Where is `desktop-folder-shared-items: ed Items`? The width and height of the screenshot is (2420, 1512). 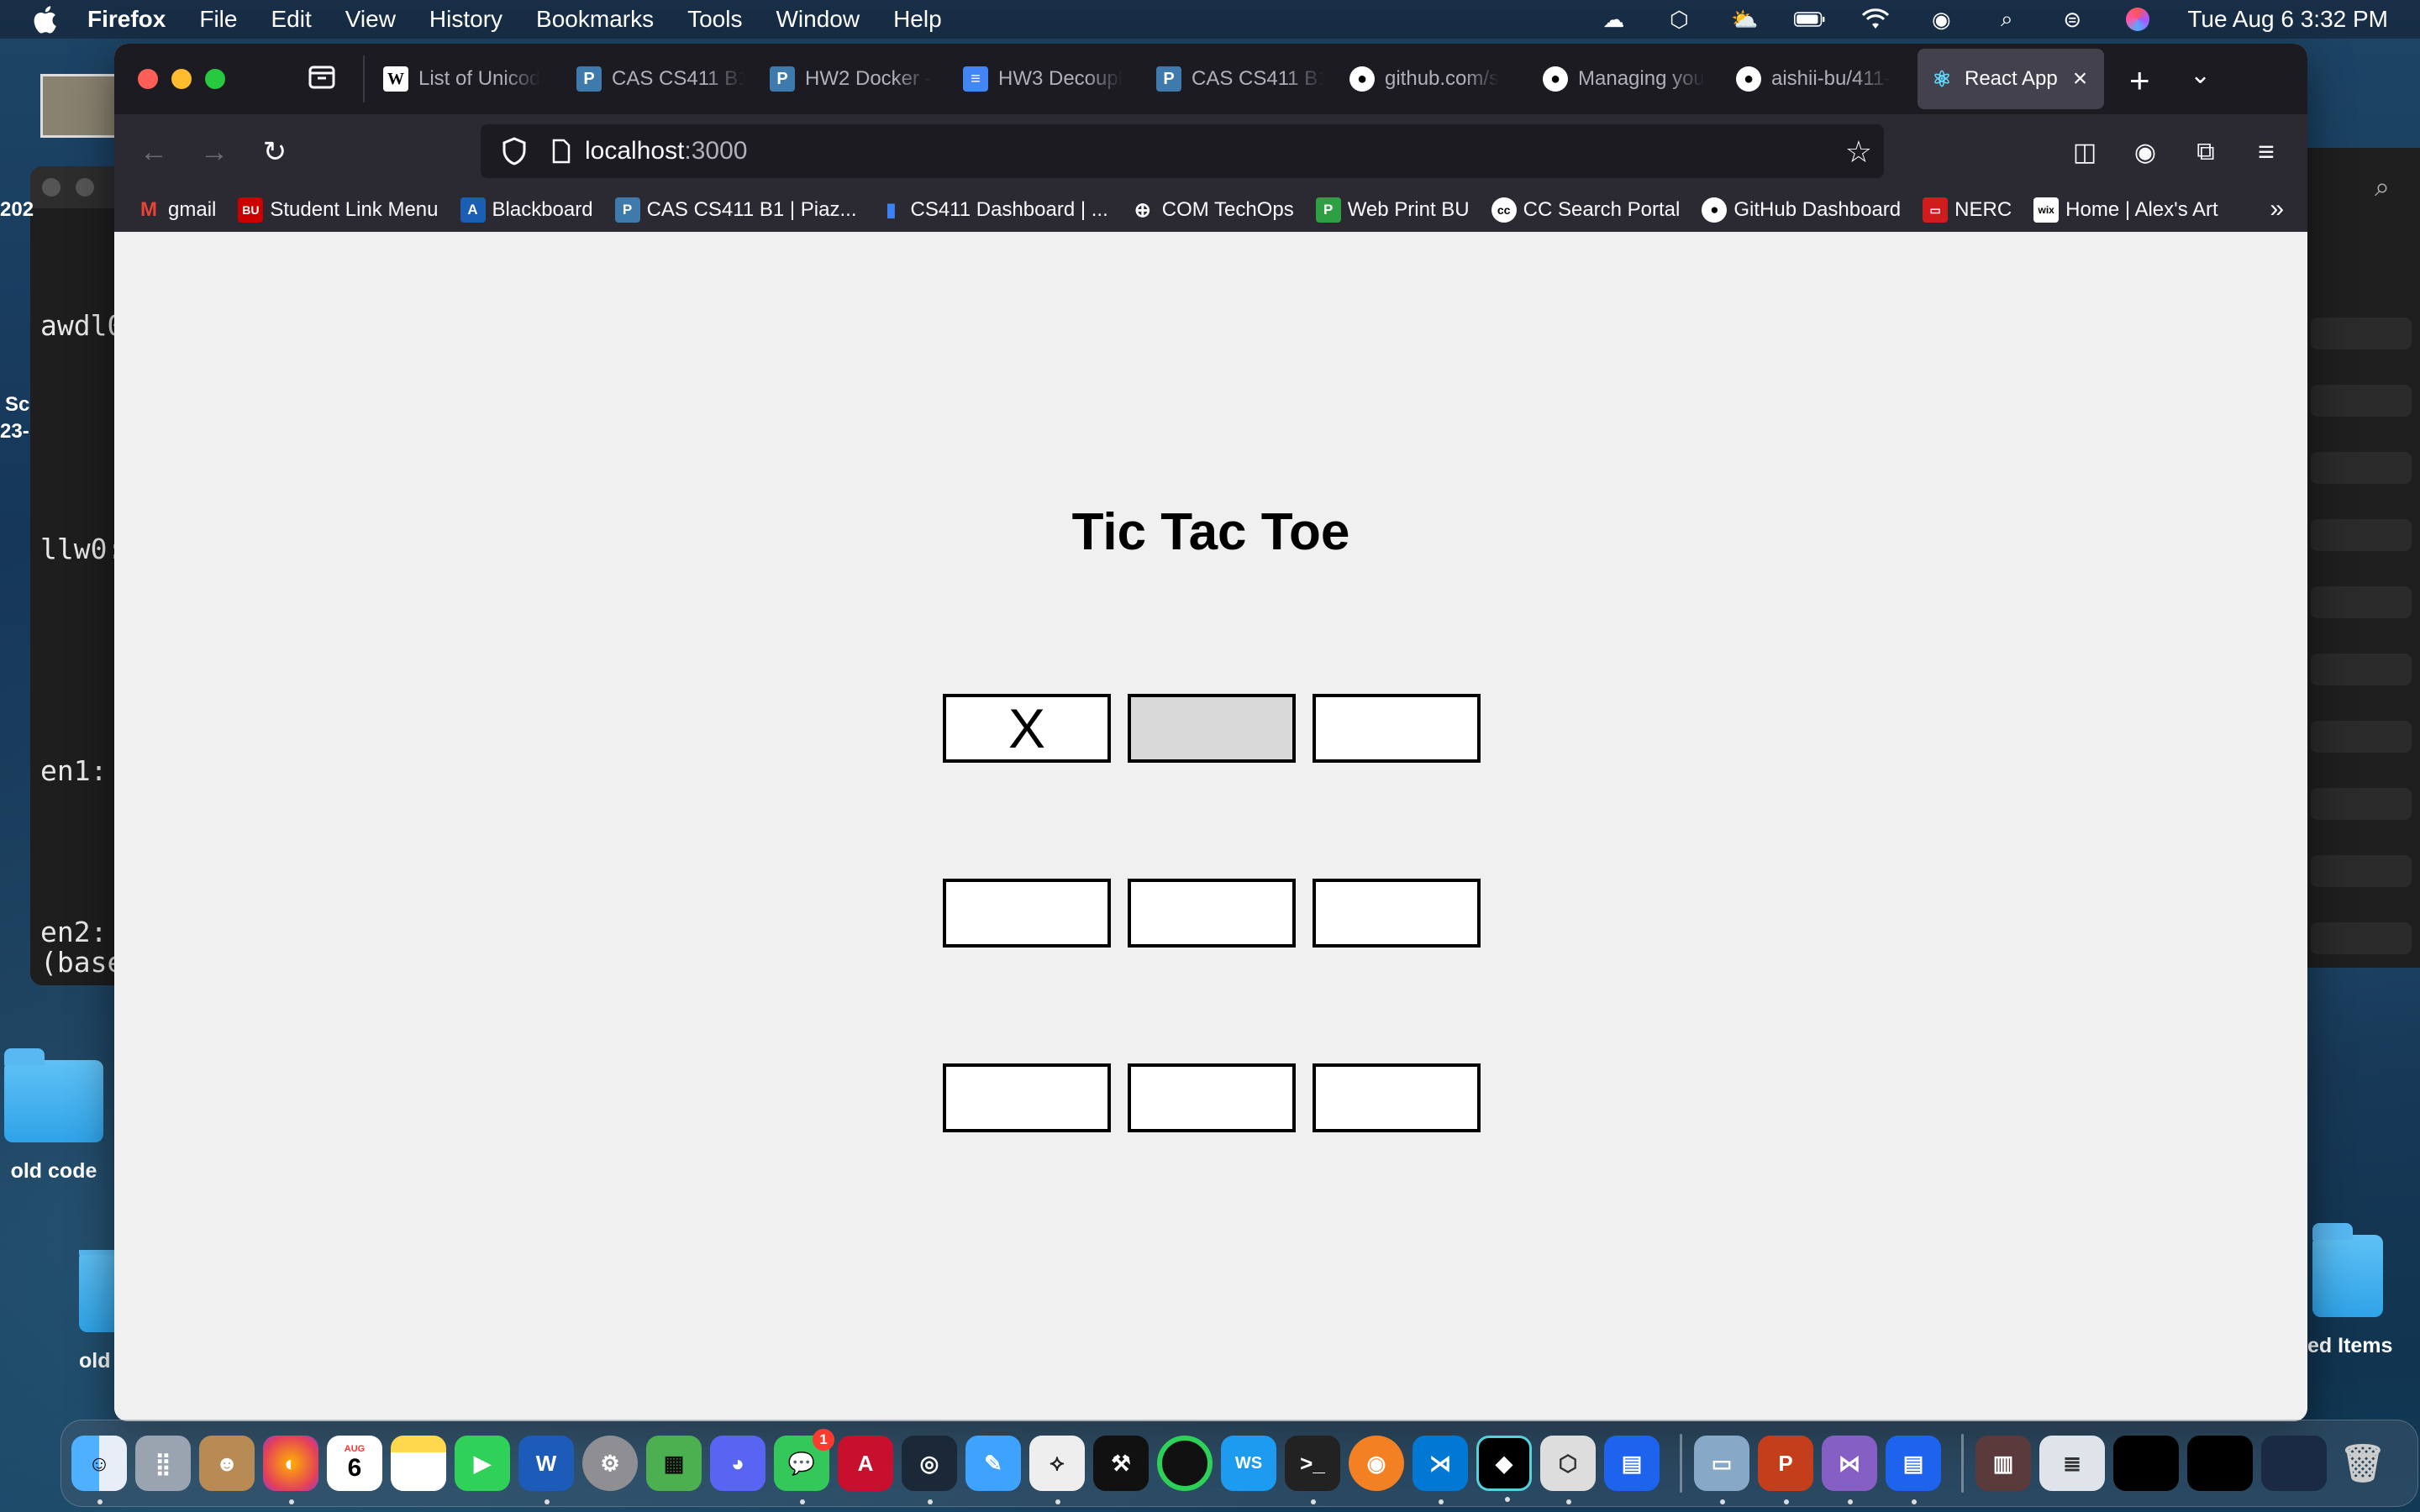
desktop-folder-shared-items: ed Items is located at coordinates (2363, 1290).